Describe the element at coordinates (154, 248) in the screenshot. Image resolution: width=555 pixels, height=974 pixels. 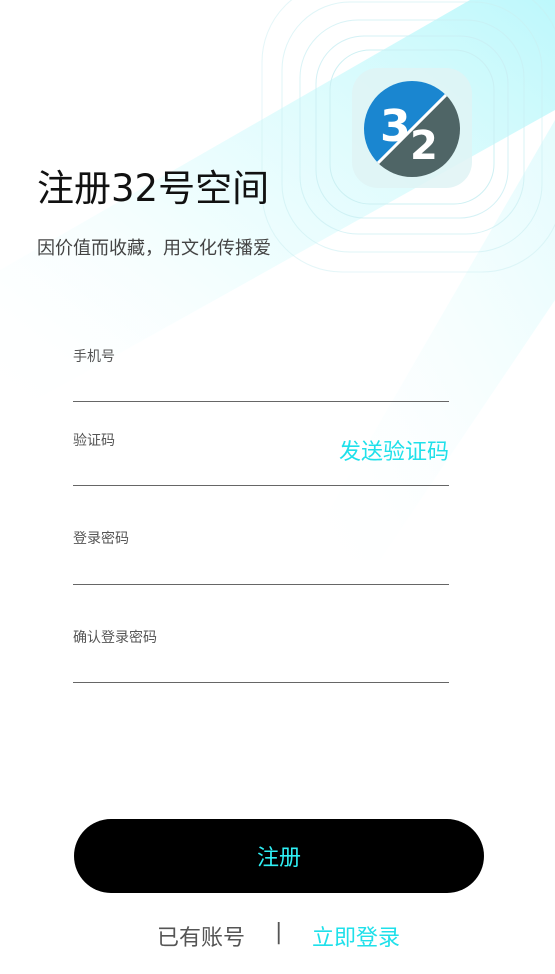
I see `page-subtitle: 因价值而收藏，用文化传播爱` at that location.